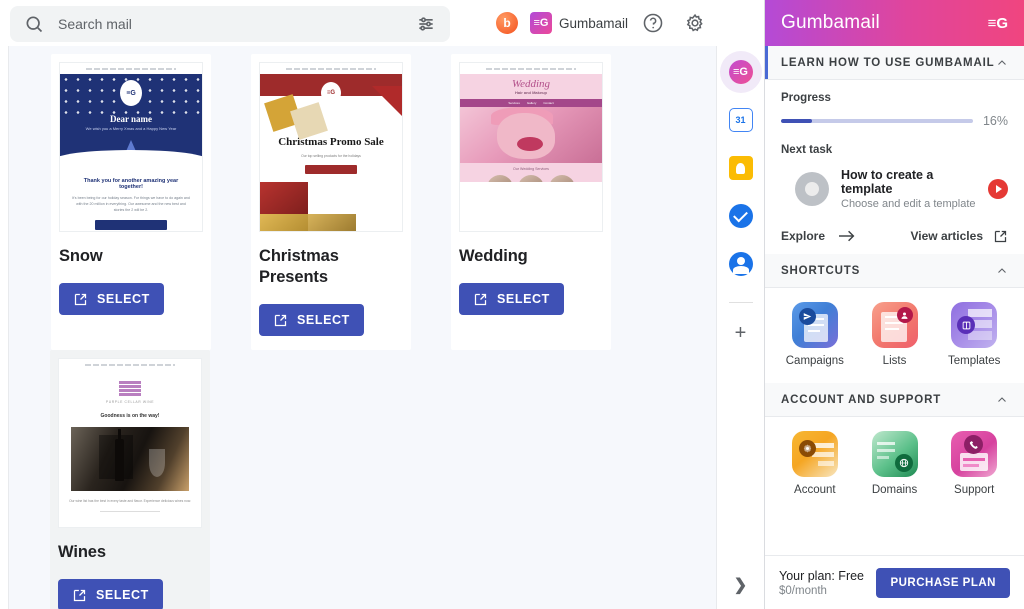  What do you see at coordinates (594, 23) in the screenshot?
I see `gumbamail-chip-label: Gumbamail` at bounding box center [594, 23].